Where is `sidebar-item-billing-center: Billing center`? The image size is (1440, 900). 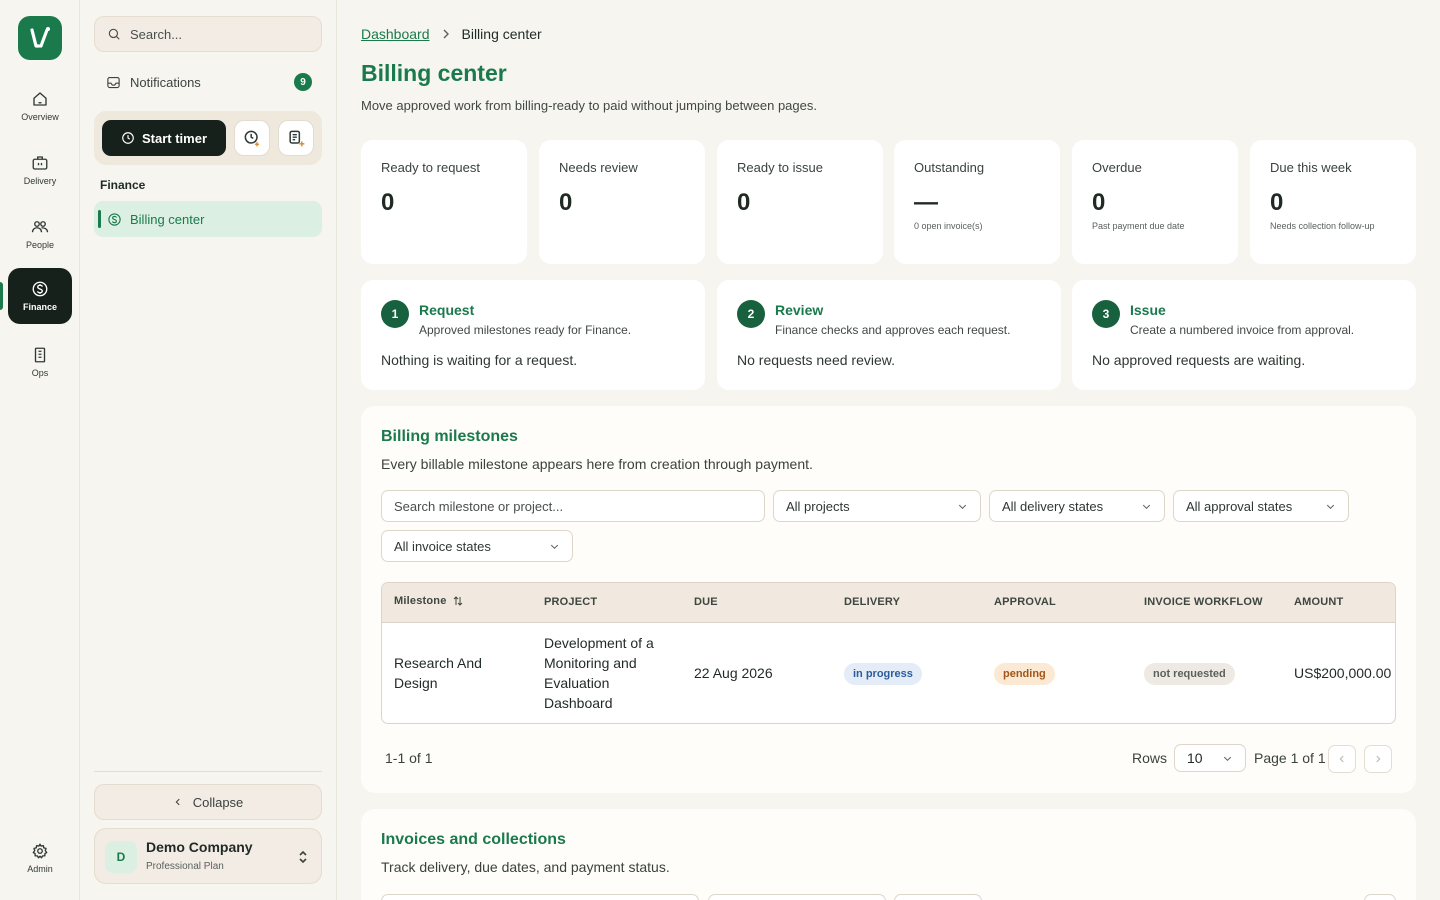 sidebar-item-billing-center: Billing center is located at coordinates (208, 219).